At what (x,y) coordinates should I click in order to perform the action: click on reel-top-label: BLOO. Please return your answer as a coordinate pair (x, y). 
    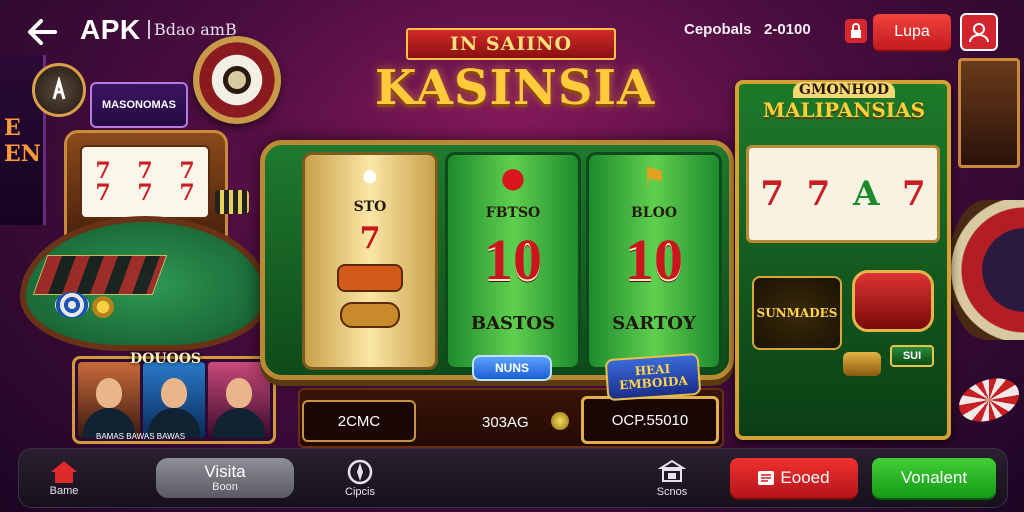
    Looking at the image, I should click on (654, 213).